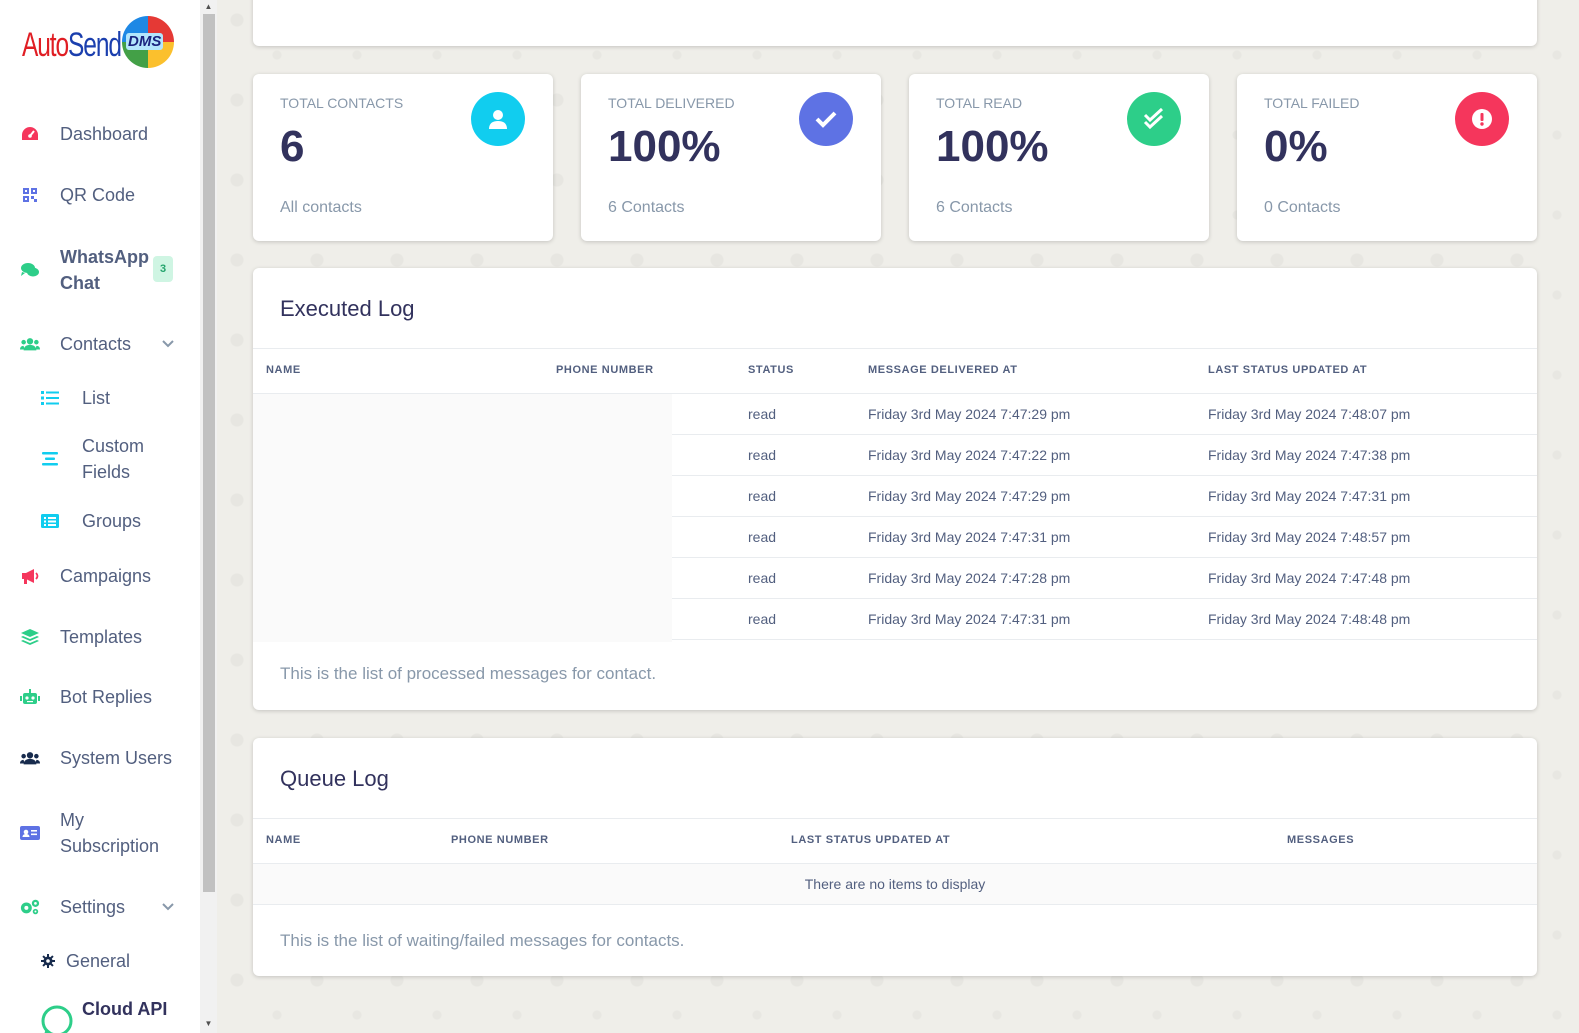 Image resolution: width=1579 pixels, height=1033 pixels. I want to click on sidebar-item-cloud-api: Cloud API, so click(100, 1014).